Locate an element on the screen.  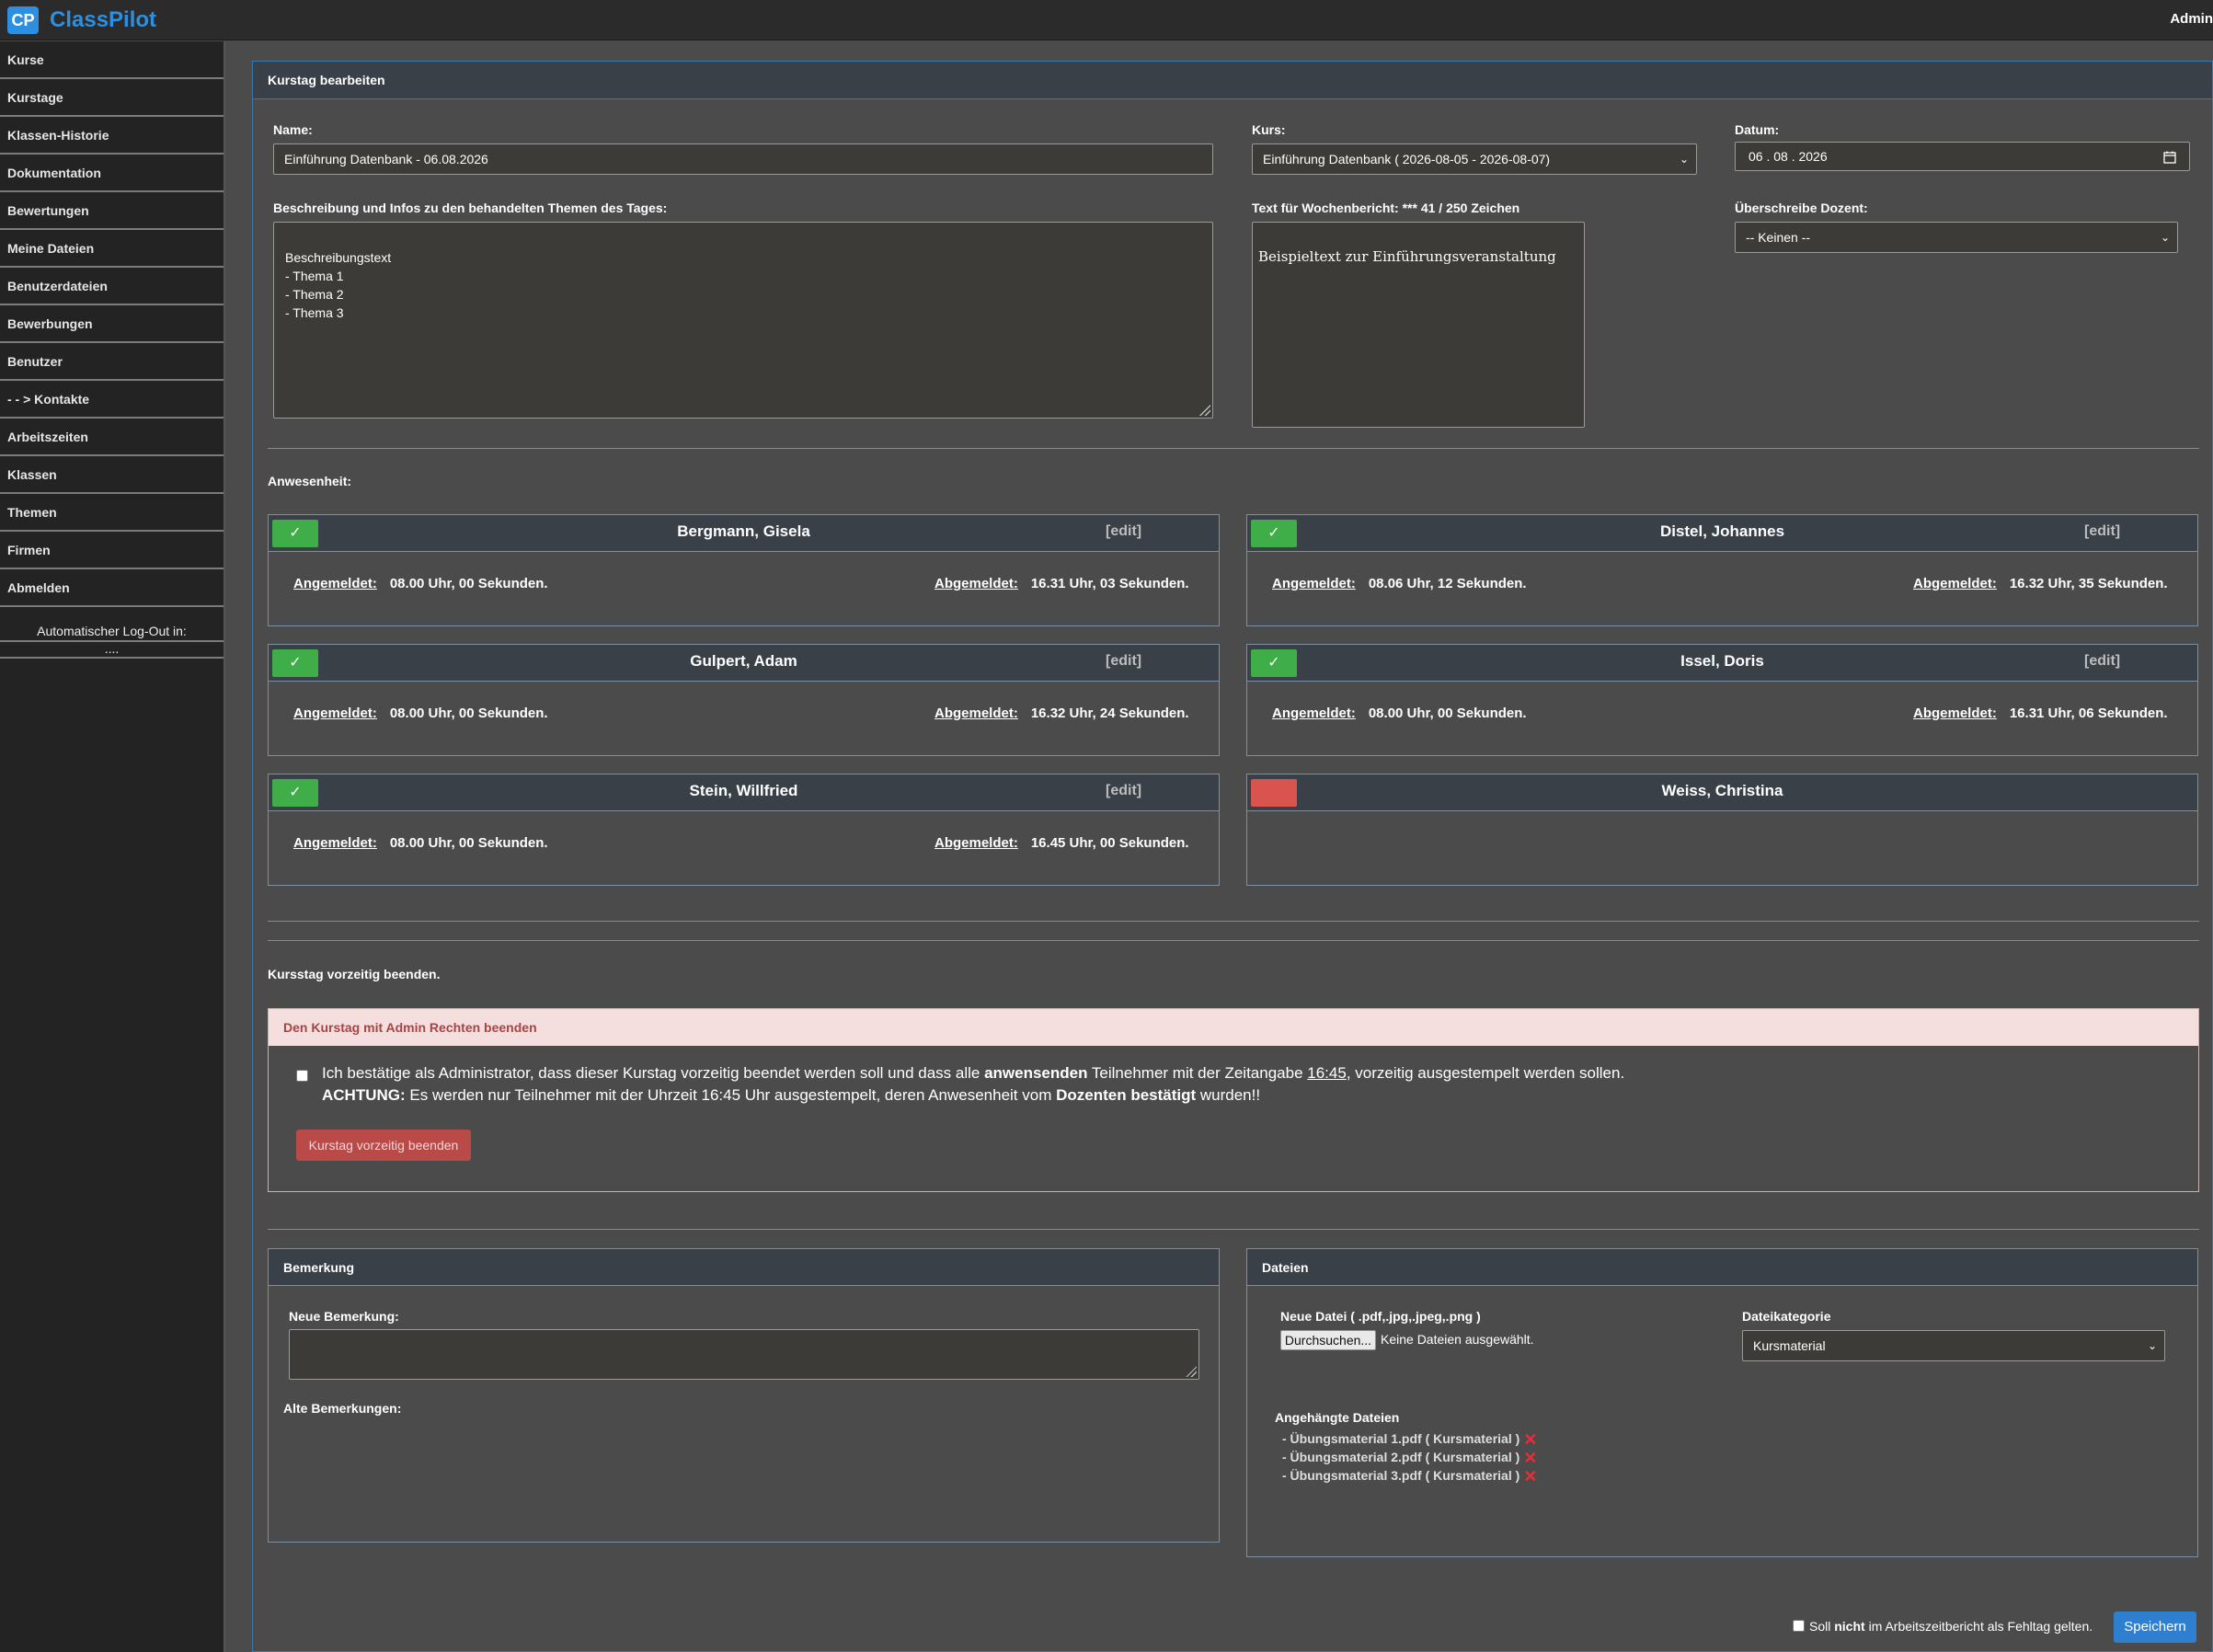
attendance-label: Anwesenheit: is located at coordinates (310, 481).